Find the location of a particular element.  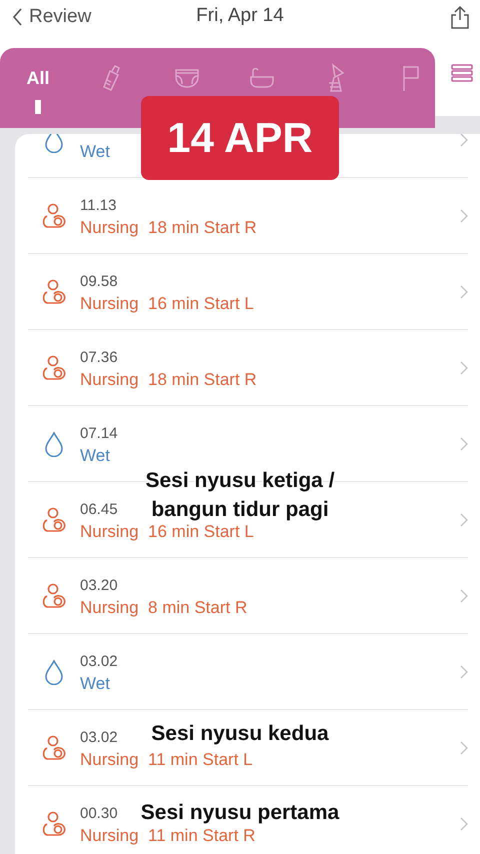

entry-label: Nursing 11 min Start L is located at coordinates (166, 760).